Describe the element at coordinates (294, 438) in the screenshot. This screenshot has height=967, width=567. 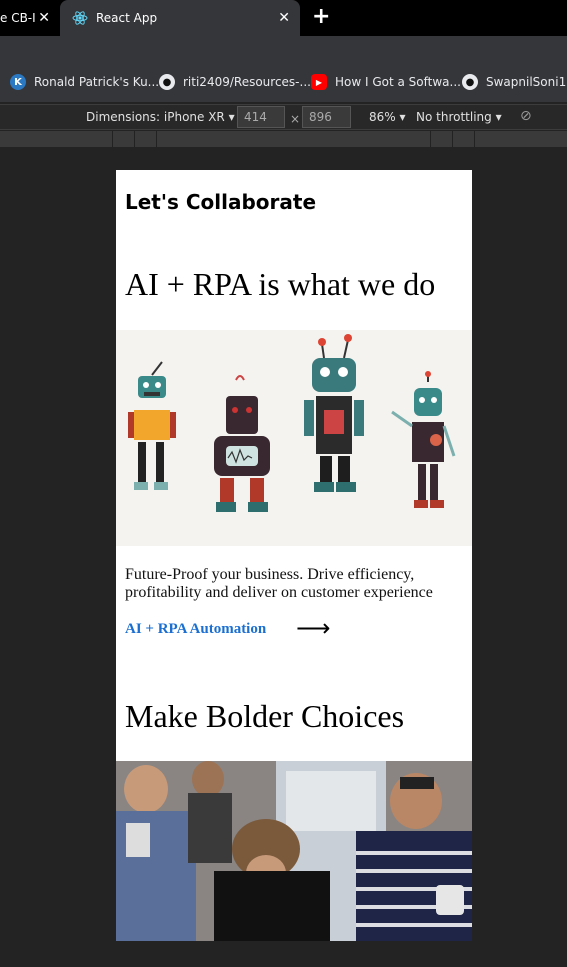
I see `robots-illustration` at that location.